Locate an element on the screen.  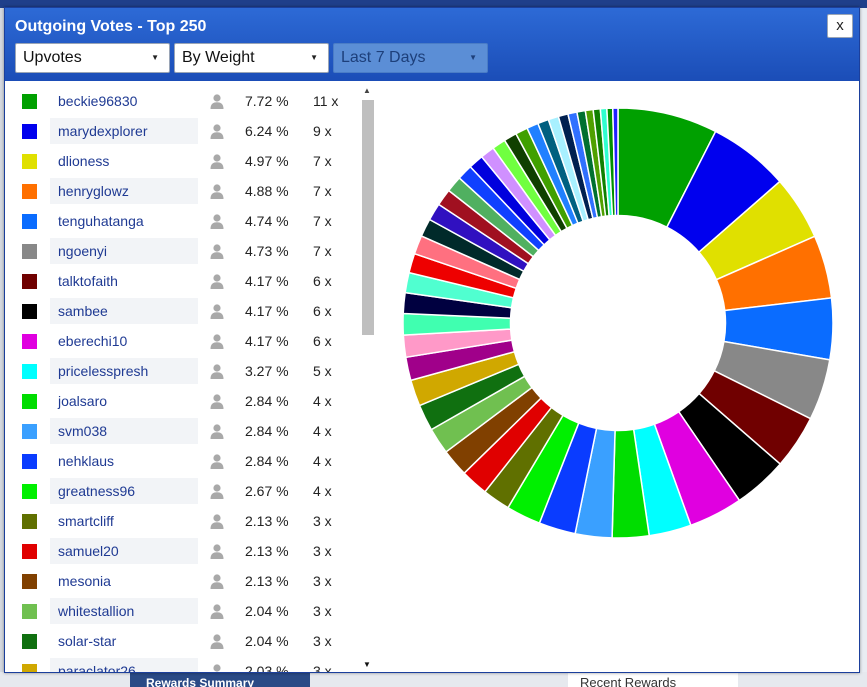
rewards-summary-heading: Rewards Summary is located at coordinates (220, 679).